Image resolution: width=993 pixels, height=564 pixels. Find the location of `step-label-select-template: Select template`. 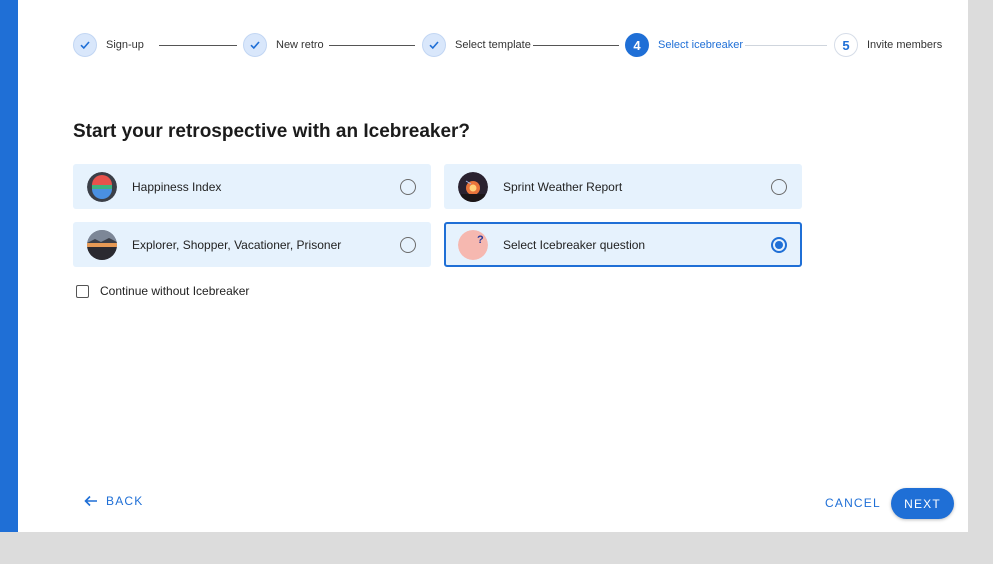

step-label-select-template: Select template is located at coordinates (493, 45).